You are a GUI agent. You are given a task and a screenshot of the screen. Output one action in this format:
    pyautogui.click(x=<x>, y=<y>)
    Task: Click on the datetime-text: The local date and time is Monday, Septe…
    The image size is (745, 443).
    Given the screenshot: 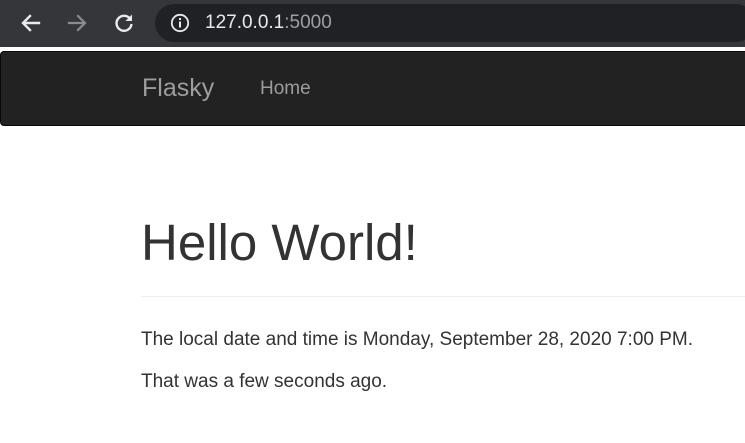 What is the action you would take?
    pyautogui.click(x=417, y=339)
    